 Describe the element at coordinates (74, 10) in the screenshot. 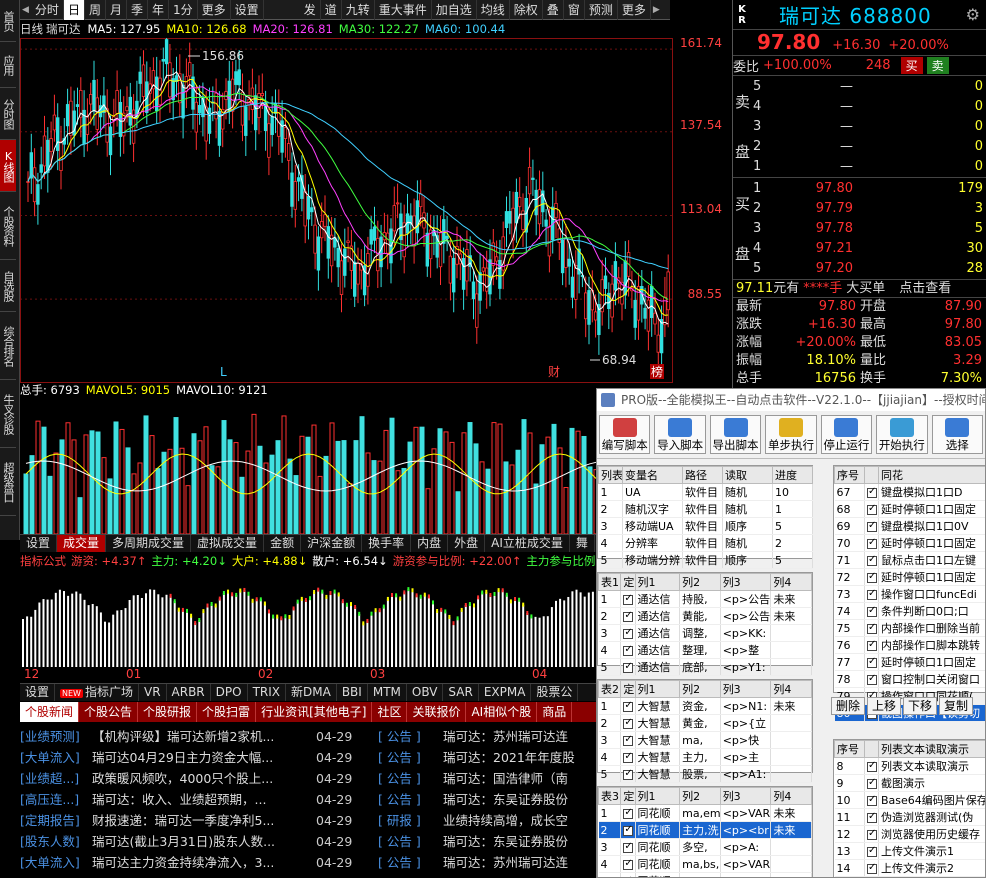

I see `period-tab-1: 日` at that location.